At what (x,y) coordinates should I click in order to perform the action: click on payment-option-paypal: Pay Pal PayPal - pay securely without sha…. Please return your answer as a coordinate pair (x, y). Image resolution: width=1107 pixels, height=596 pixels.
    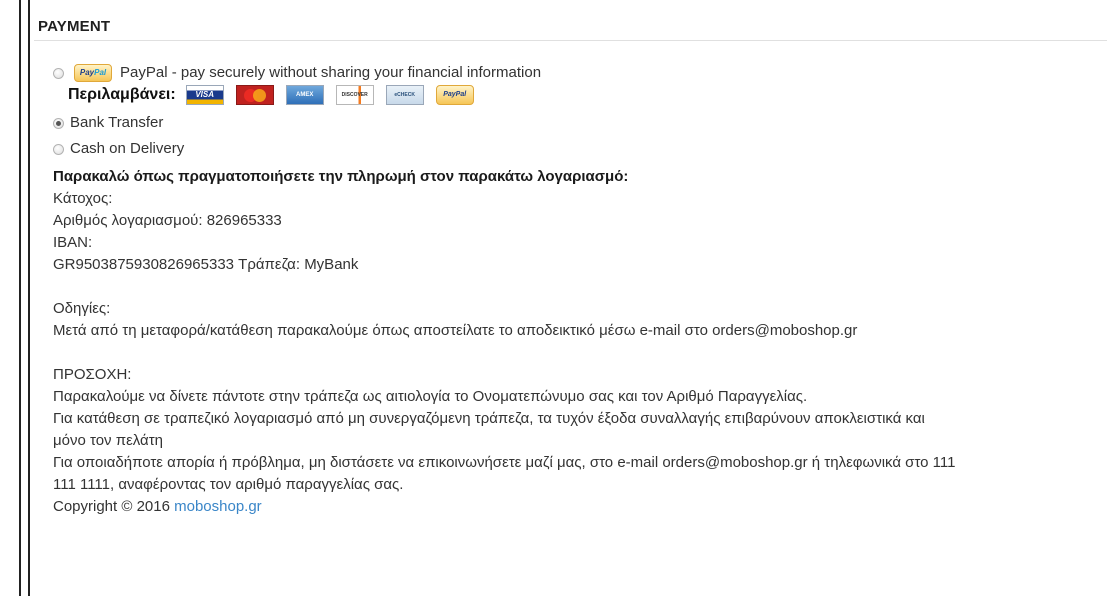
    Looking at the image, I should click on (580, 73).